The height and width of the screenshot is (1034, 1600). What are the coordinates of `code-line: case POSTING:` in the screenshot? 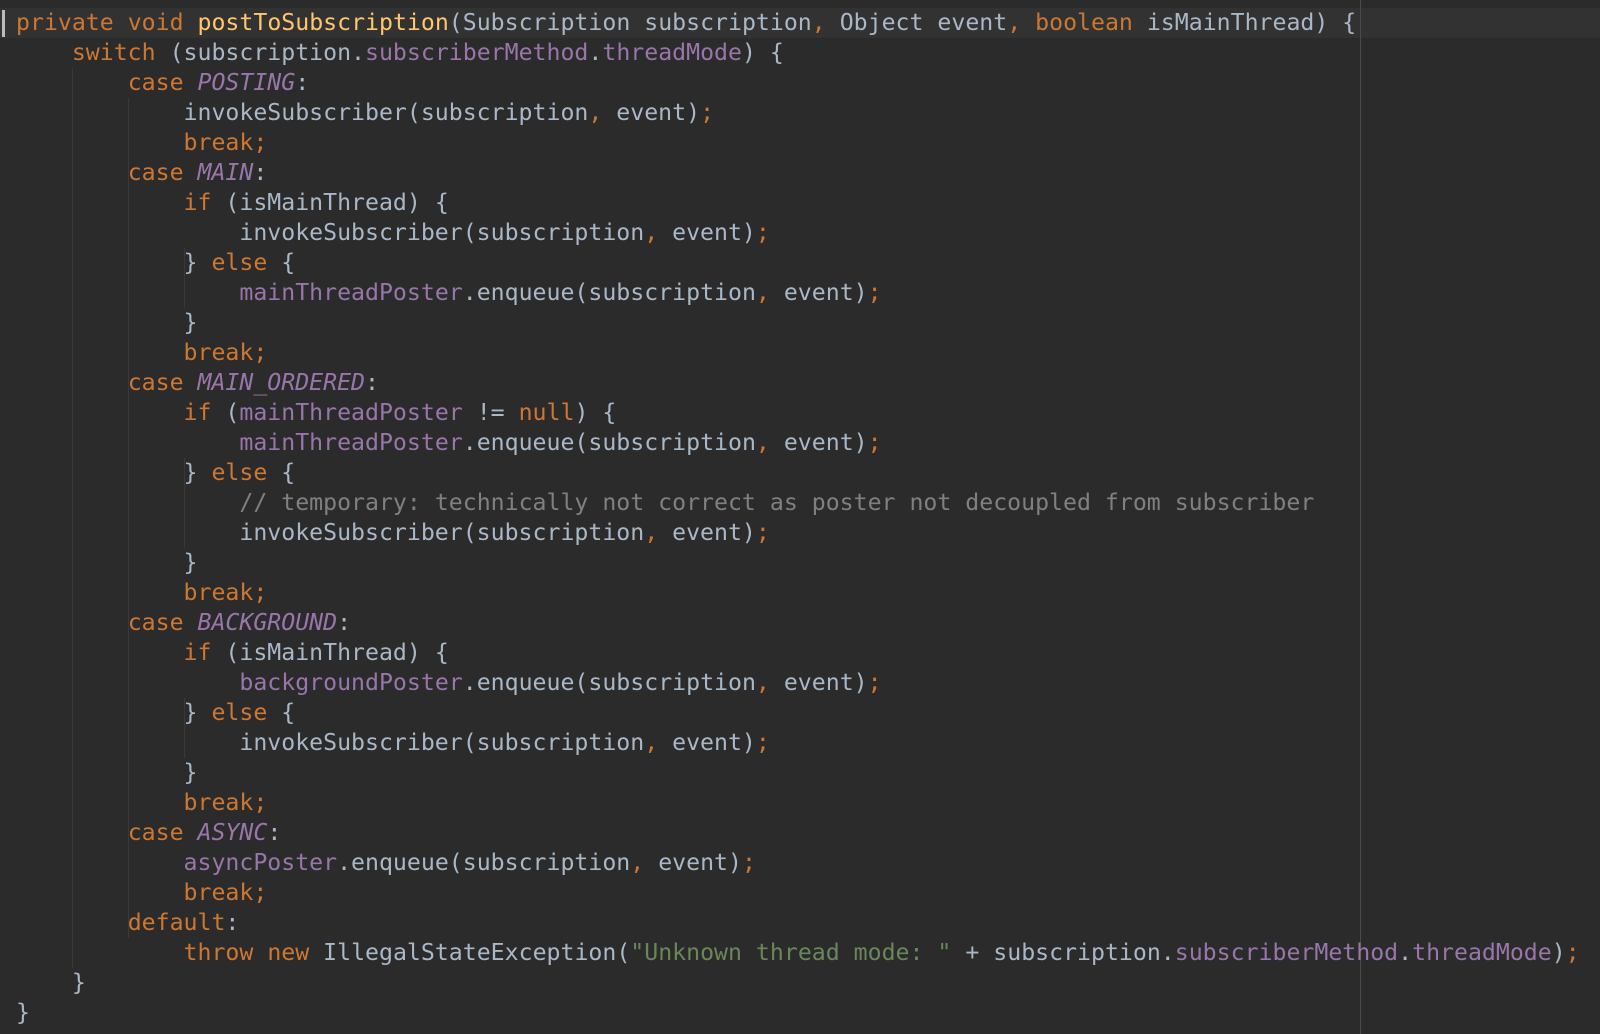 It's located at (798, 83).